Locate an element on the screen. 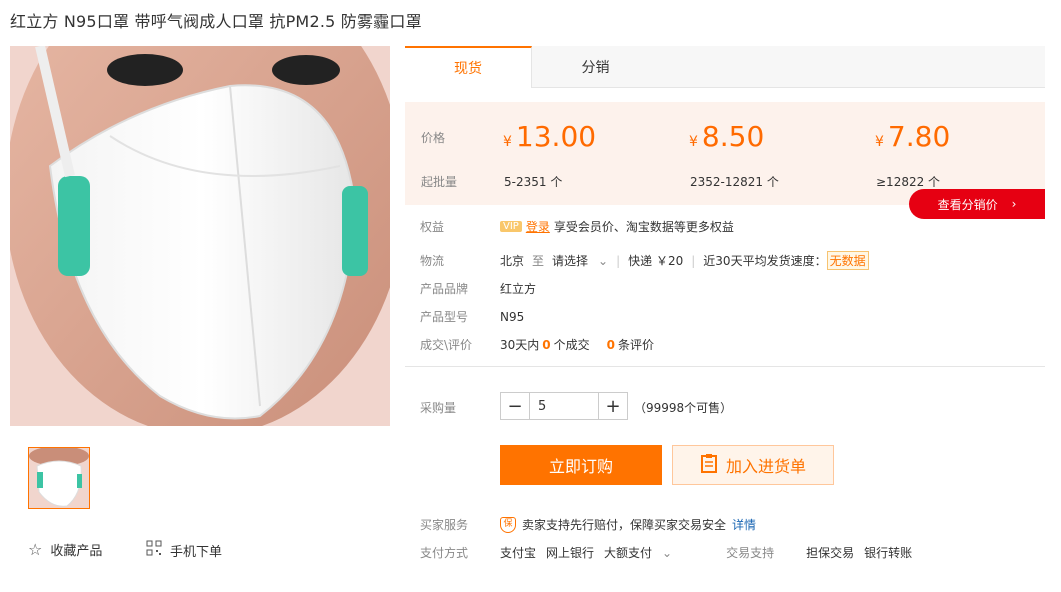 The width and height of the screenshot is (1061, 592). tab-in-stock: 现货 is located at coordinates (468, 67).